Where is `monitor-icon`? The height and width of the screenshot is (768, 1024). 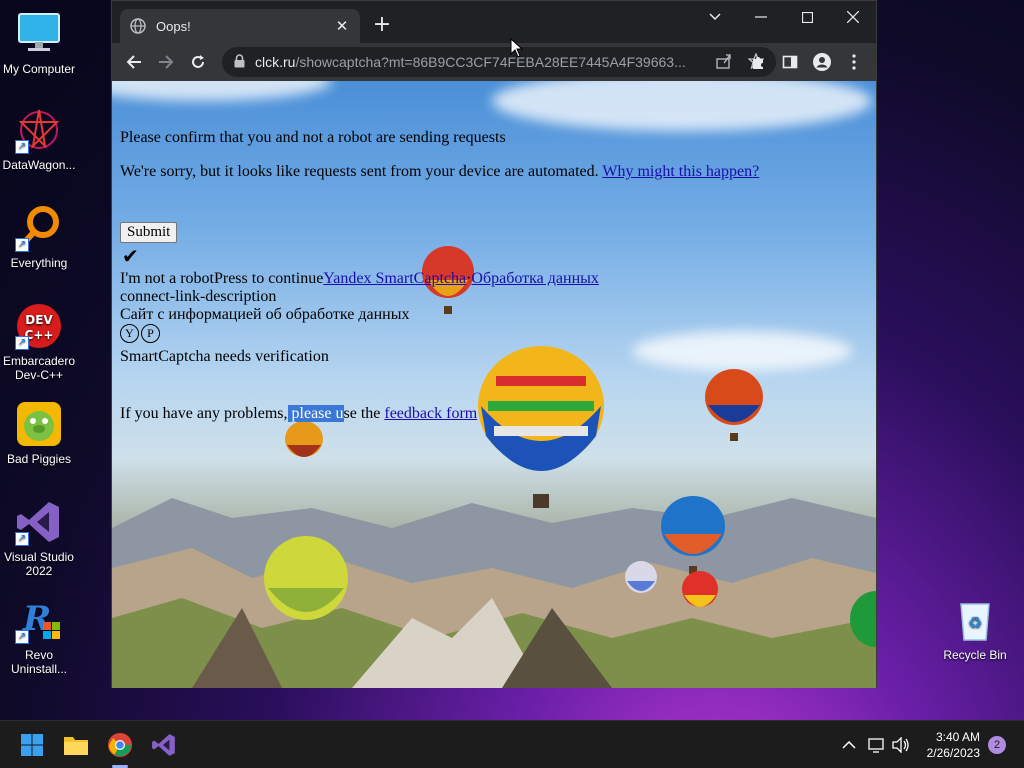 monitor-icon is located at coordinates (39, 34).